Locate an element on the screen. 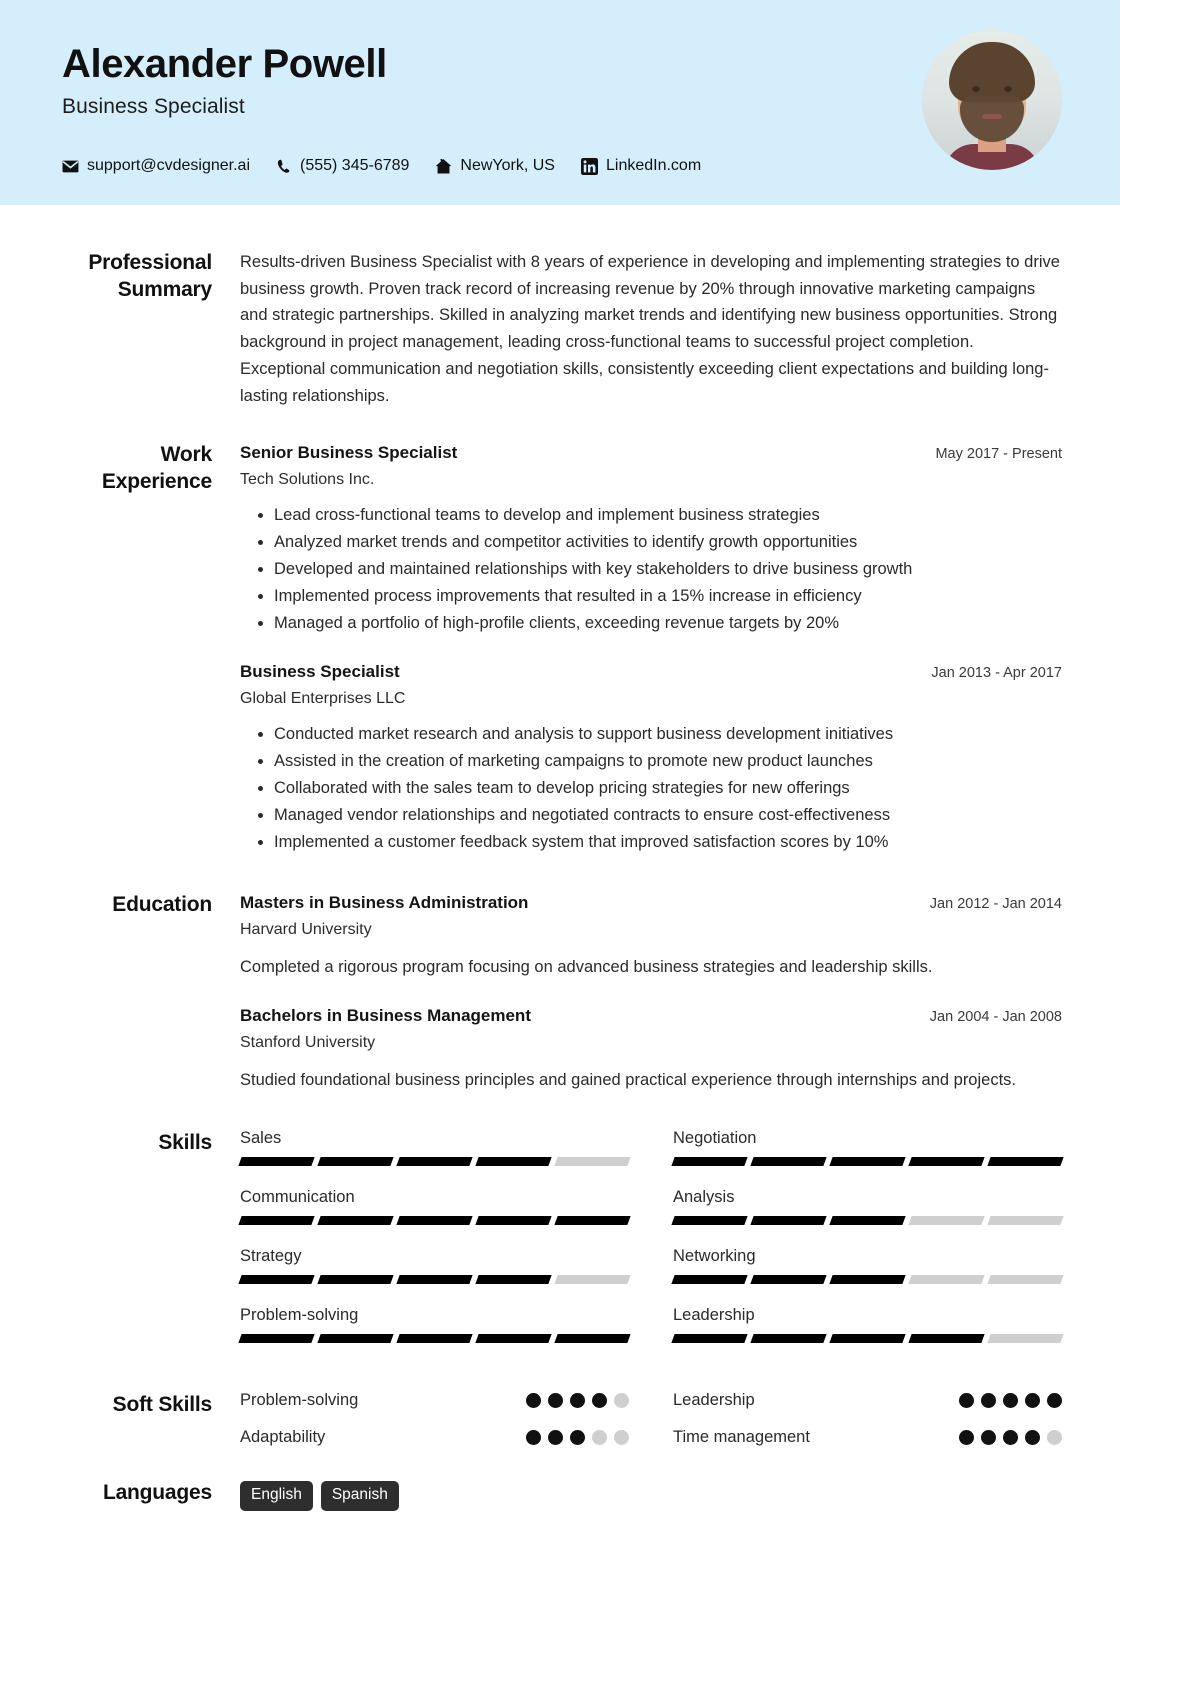 The width and height of the screenshot is (1200, 1684). job-title: Business Specialist is located at coordinates (153, 106).